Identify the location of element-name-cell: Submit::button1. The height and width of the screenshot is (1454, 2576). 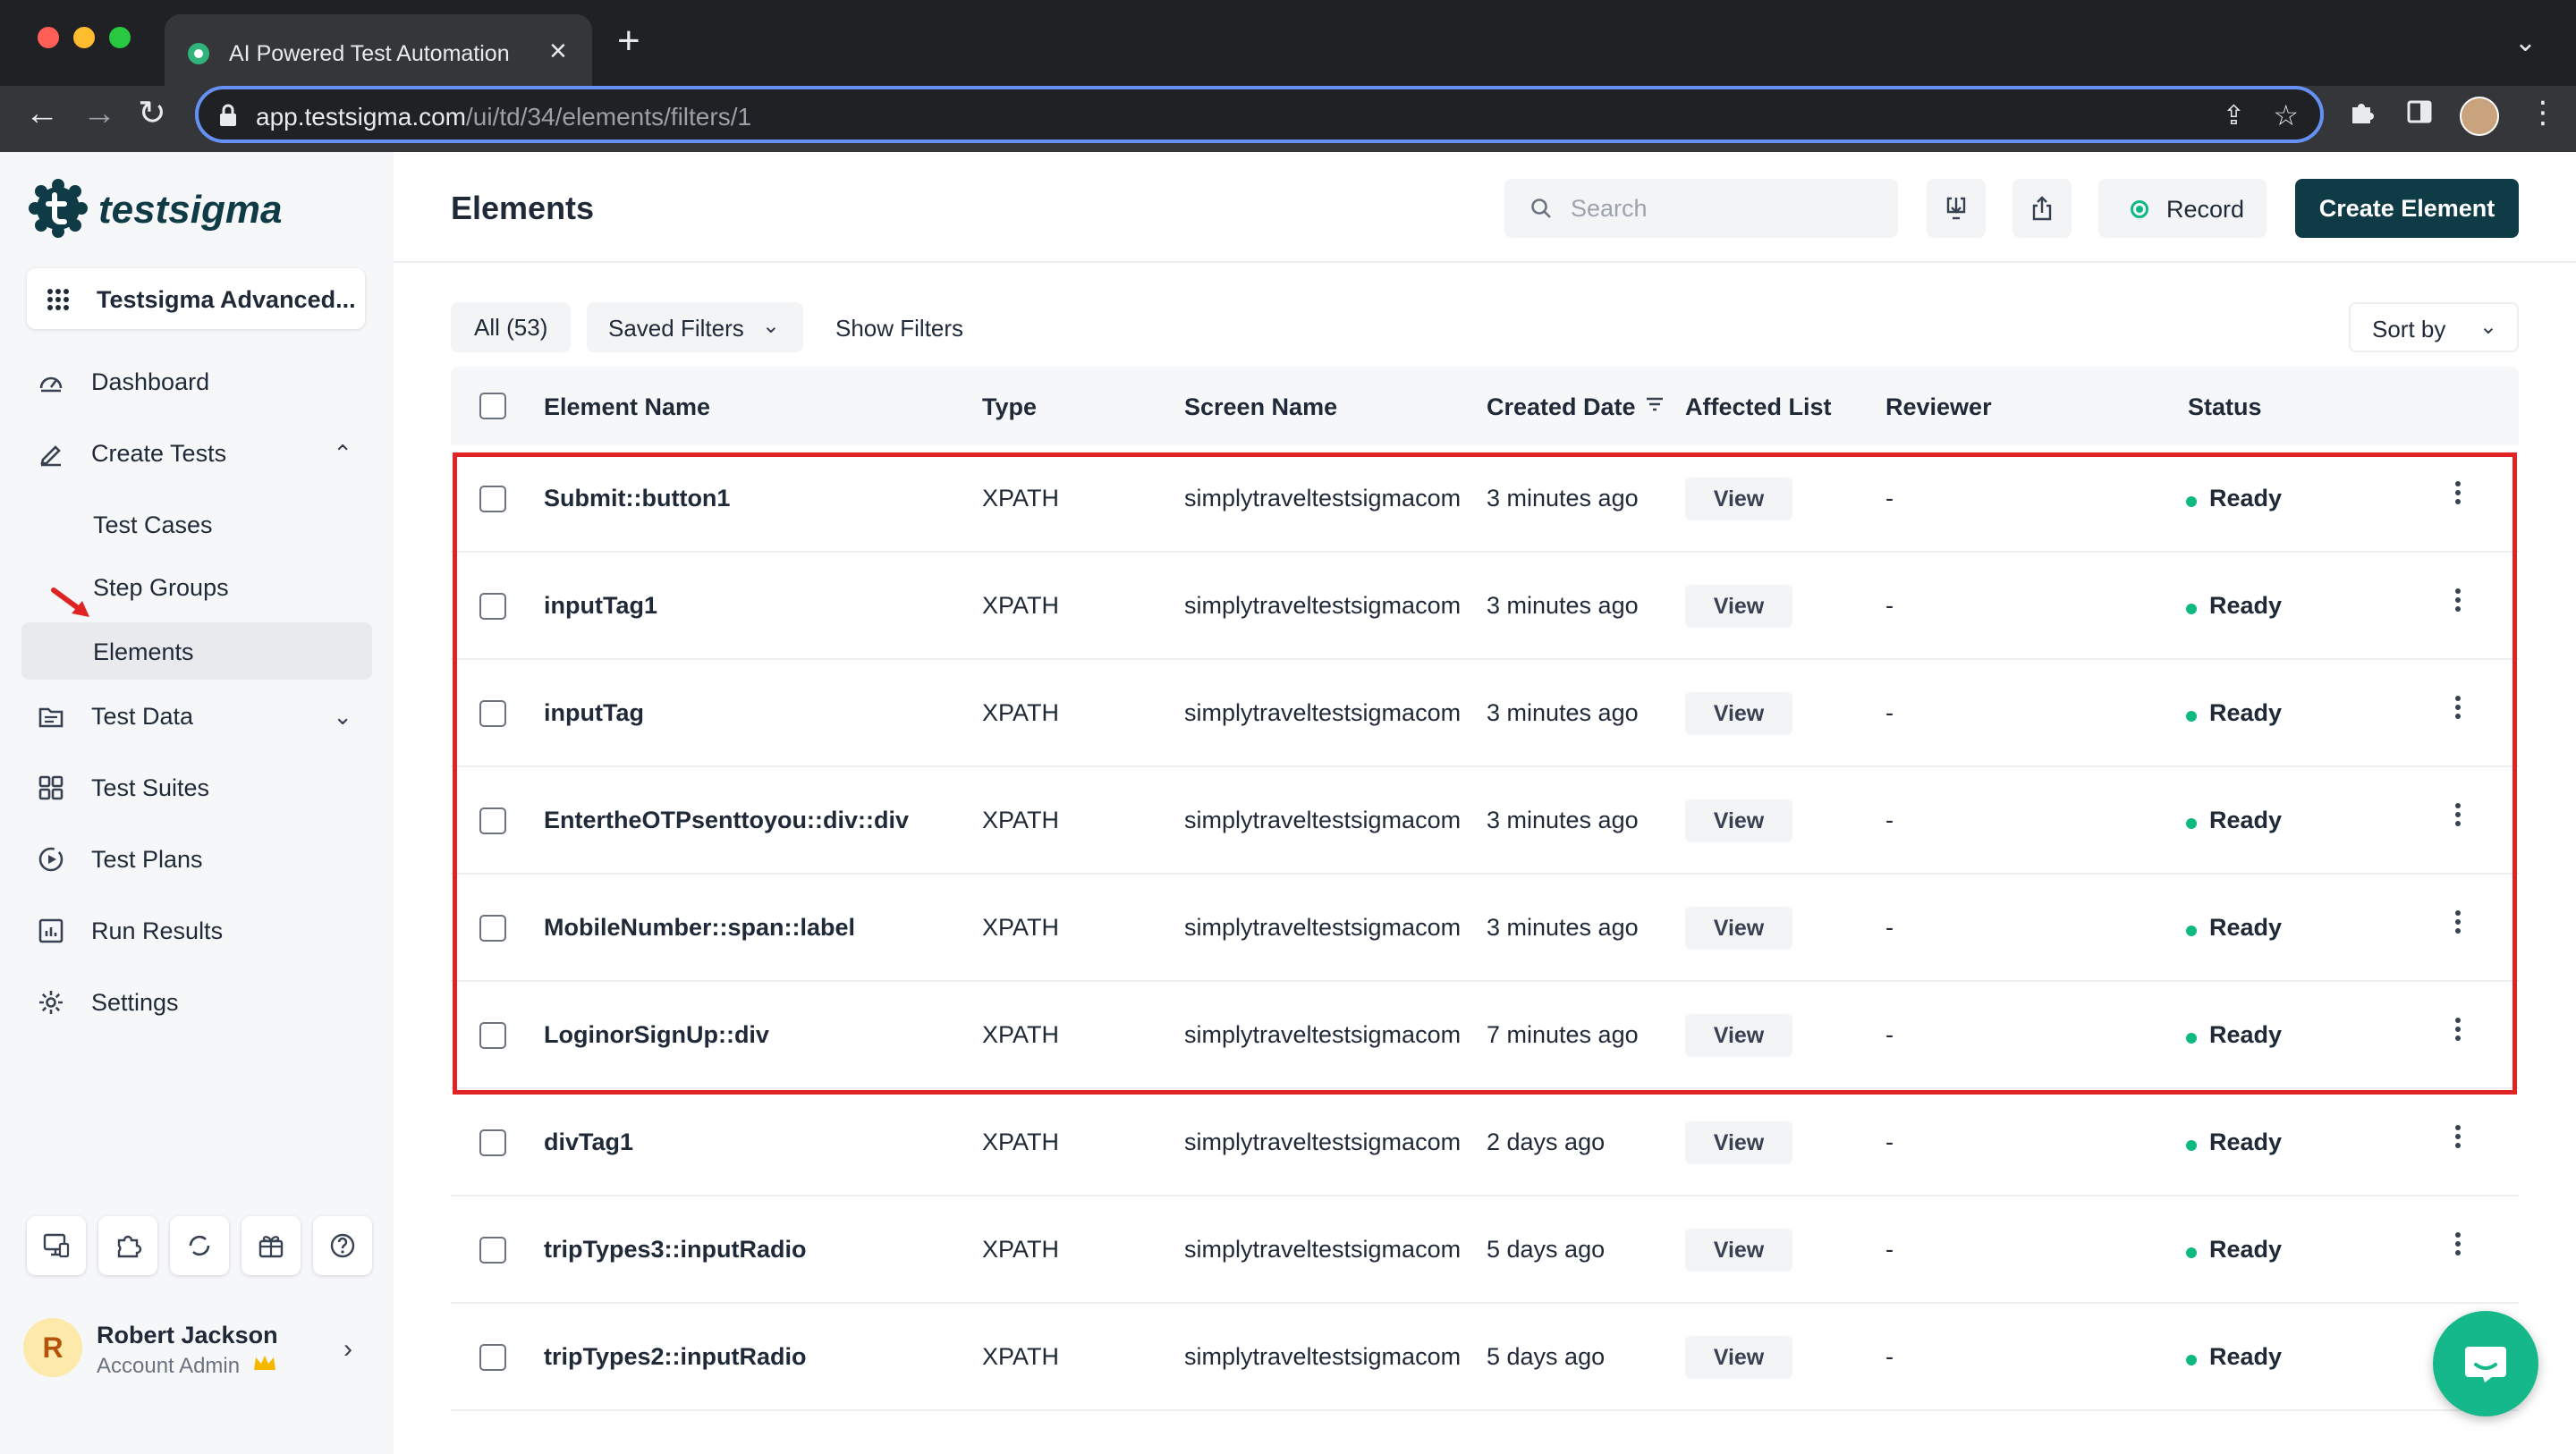
(637, 499).